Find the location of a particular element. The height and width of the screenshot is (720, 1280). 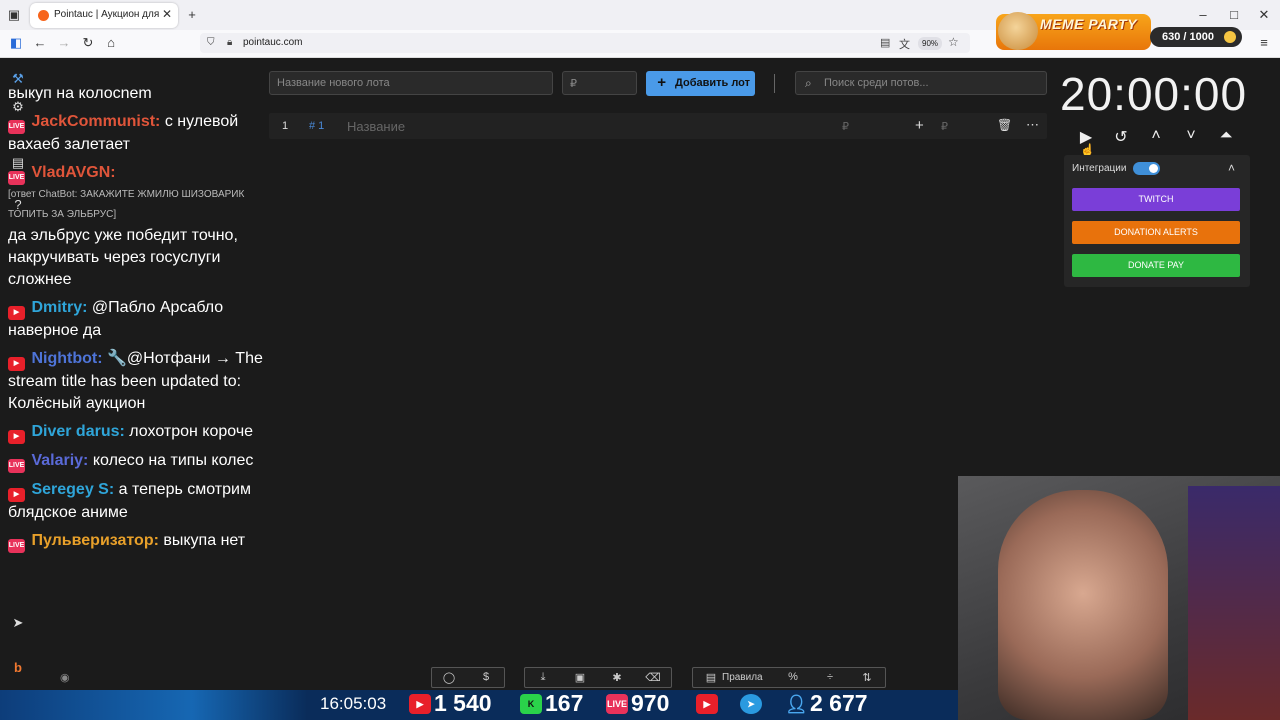

donate-icon: $ is located at coordinates (486, 677).